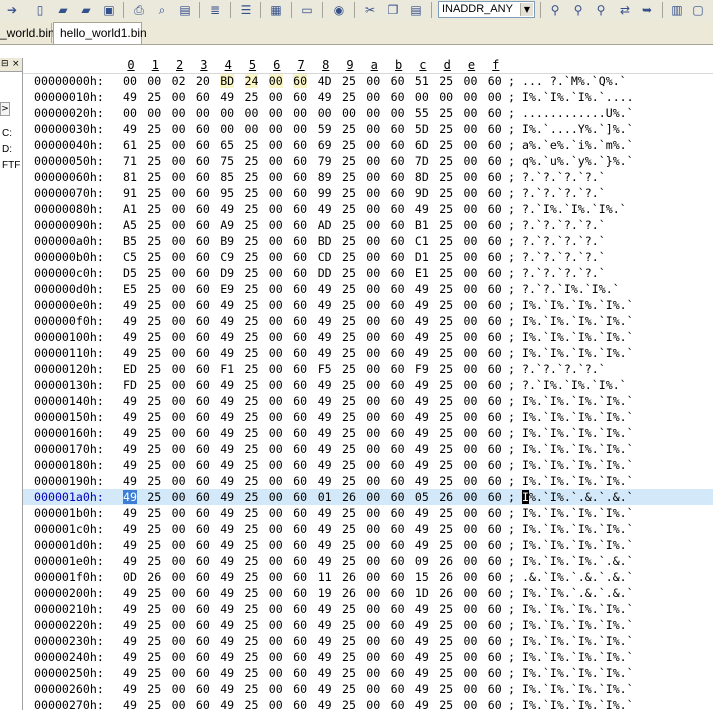  Describe the element at coordinates (422, 257) in the screenshot. I see `hex-byte: D1` at that location.